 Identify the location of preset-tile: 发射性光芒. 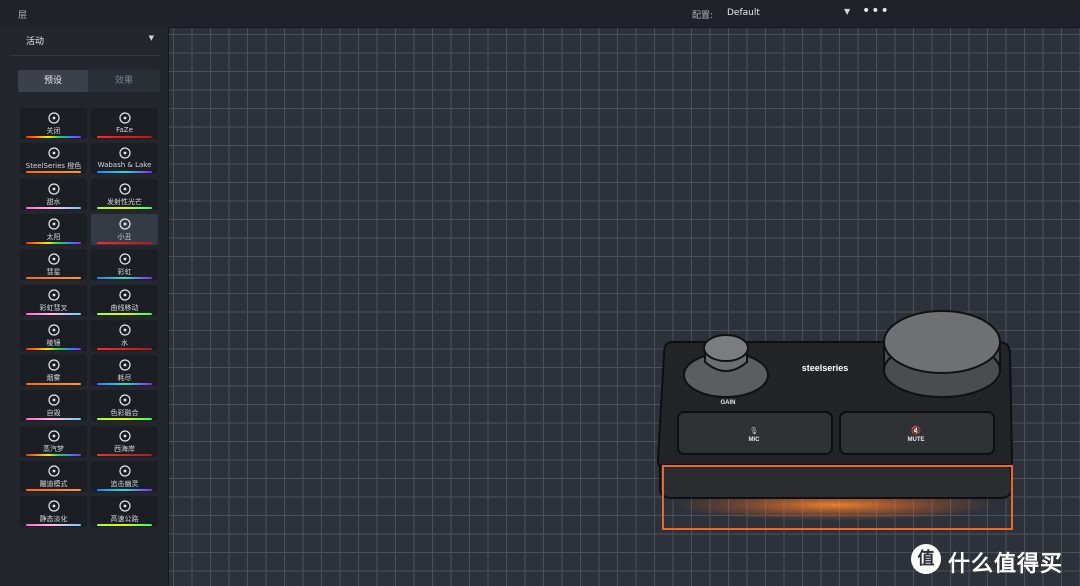
(124, 194).